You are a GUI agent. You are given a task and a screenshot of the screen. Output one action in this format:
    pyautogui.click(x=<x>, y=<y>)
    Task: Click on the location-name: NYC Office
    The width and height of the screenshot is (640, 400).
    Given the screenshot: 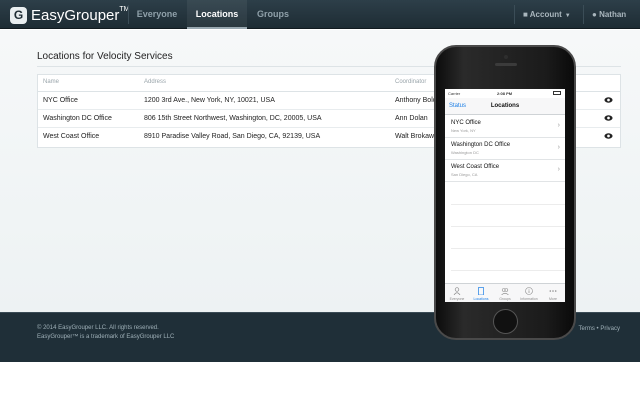 What is the action you would take?
    pyautogui.click(x=60, y=100)
    